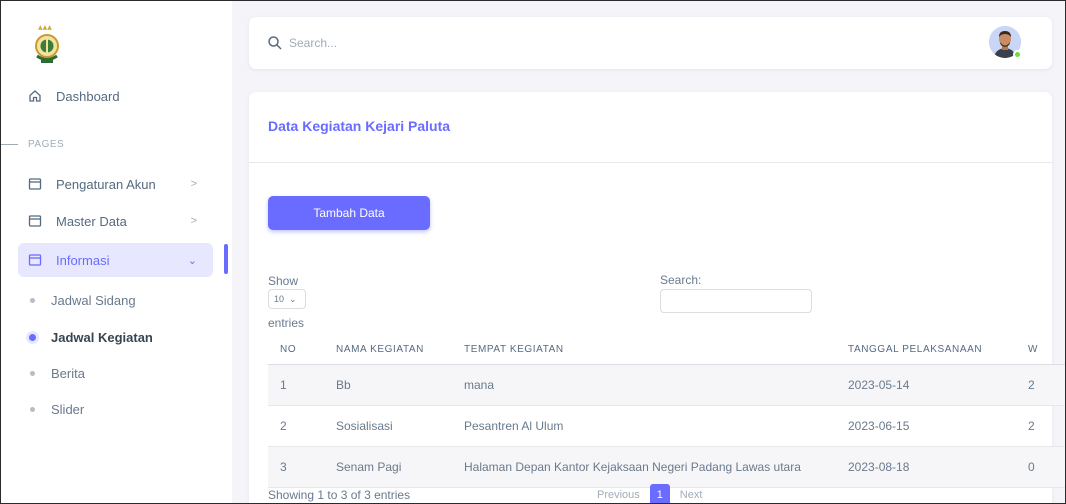 This screenshot has height=504, width=1066. I want to click on top-navbar, so click(650, 43).